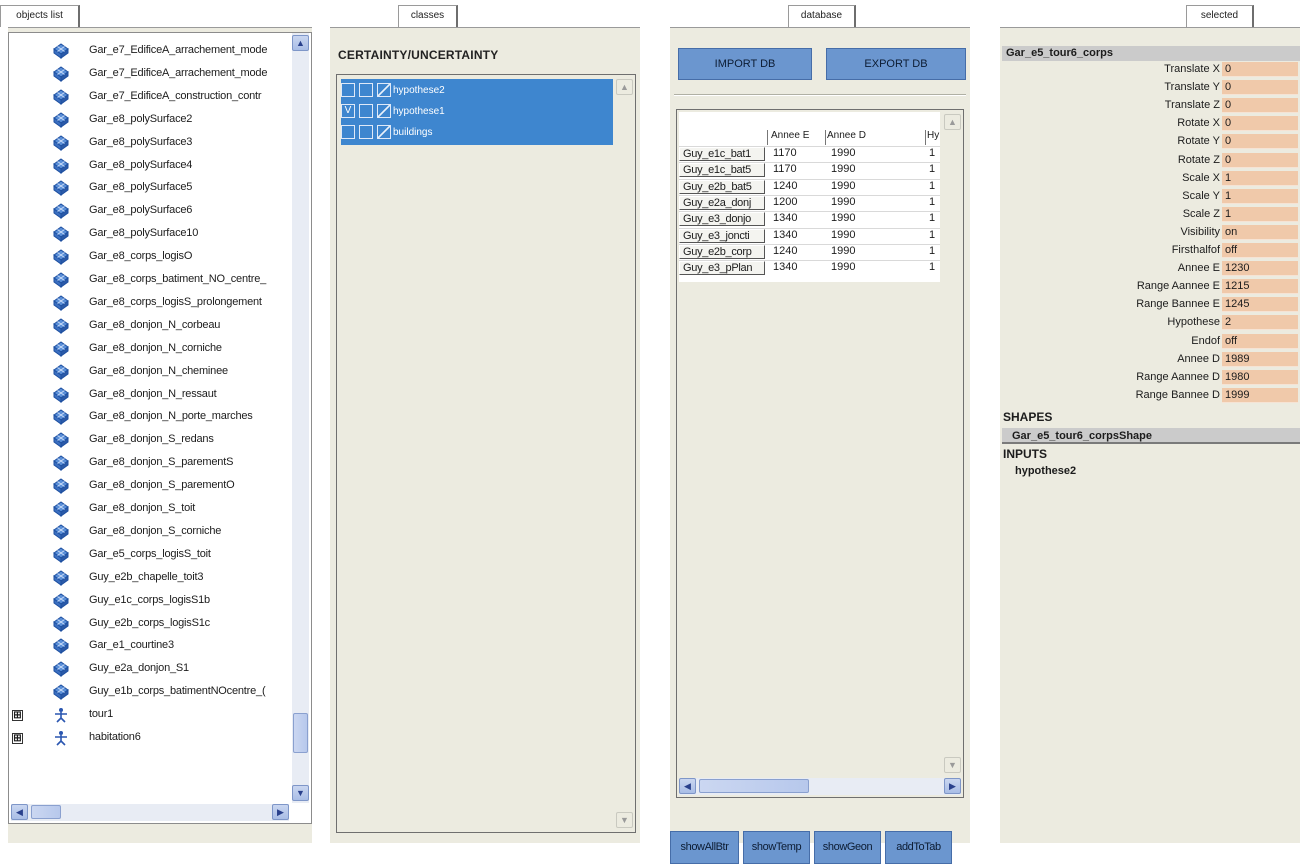 This screenshot has width=1306, height=864. Describe the element at coordinates (144, 372) in the screenshot. I see `object-list-item: Gar_e8_donjon_N_cheminee` at that location.